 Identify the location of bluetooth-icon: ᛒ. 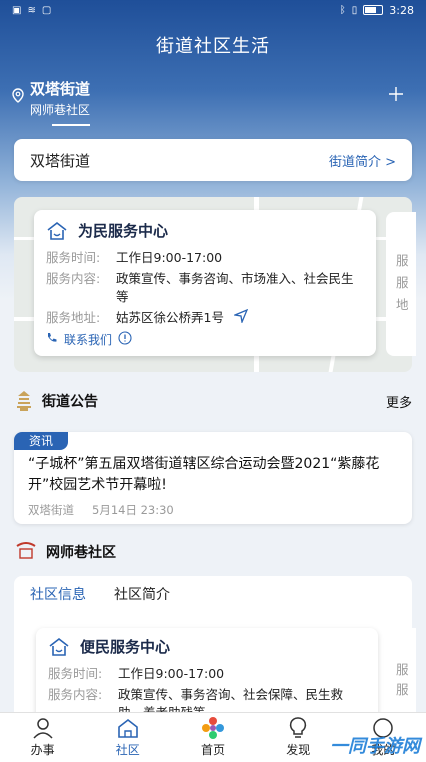
(342, 10).